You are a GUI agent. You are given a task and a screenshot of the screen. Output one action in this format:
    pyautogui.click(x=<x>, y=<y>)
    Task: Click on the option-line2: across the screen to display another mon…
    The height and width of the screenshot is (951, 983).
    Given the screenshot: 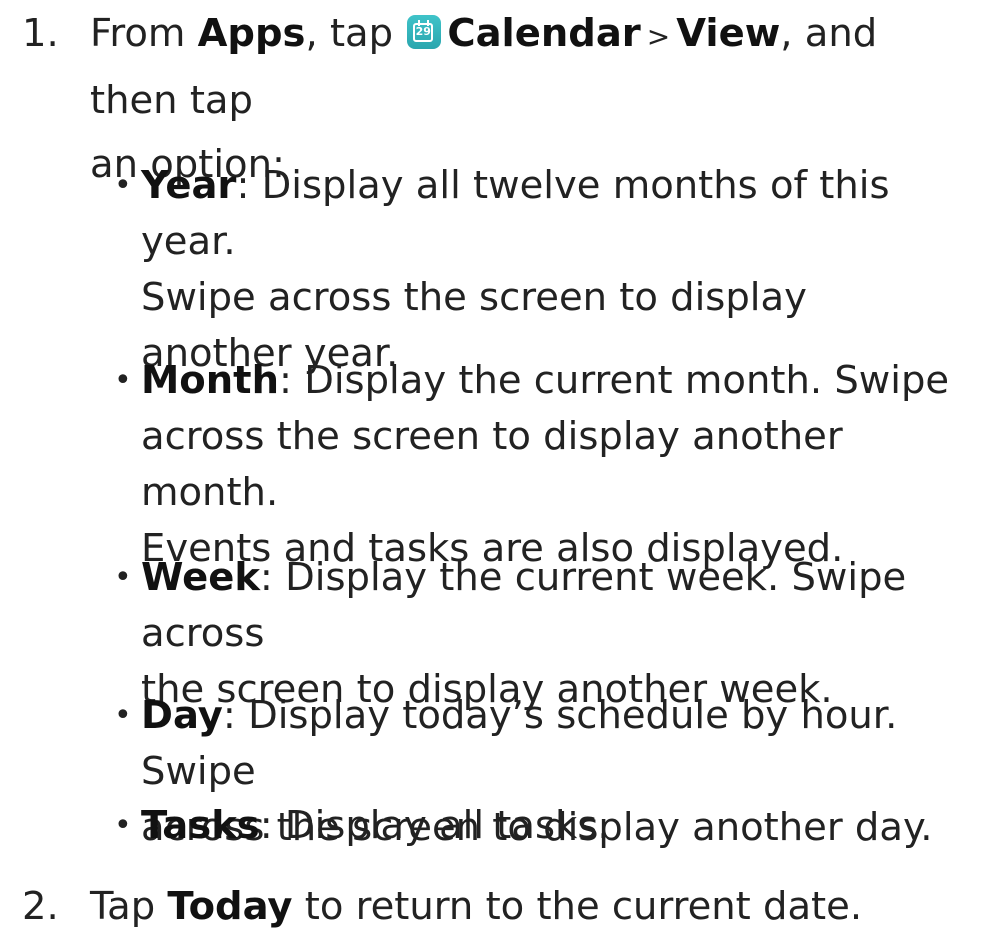 What is the action you would take?
    pyautogui.click(x=492, y=464)
    